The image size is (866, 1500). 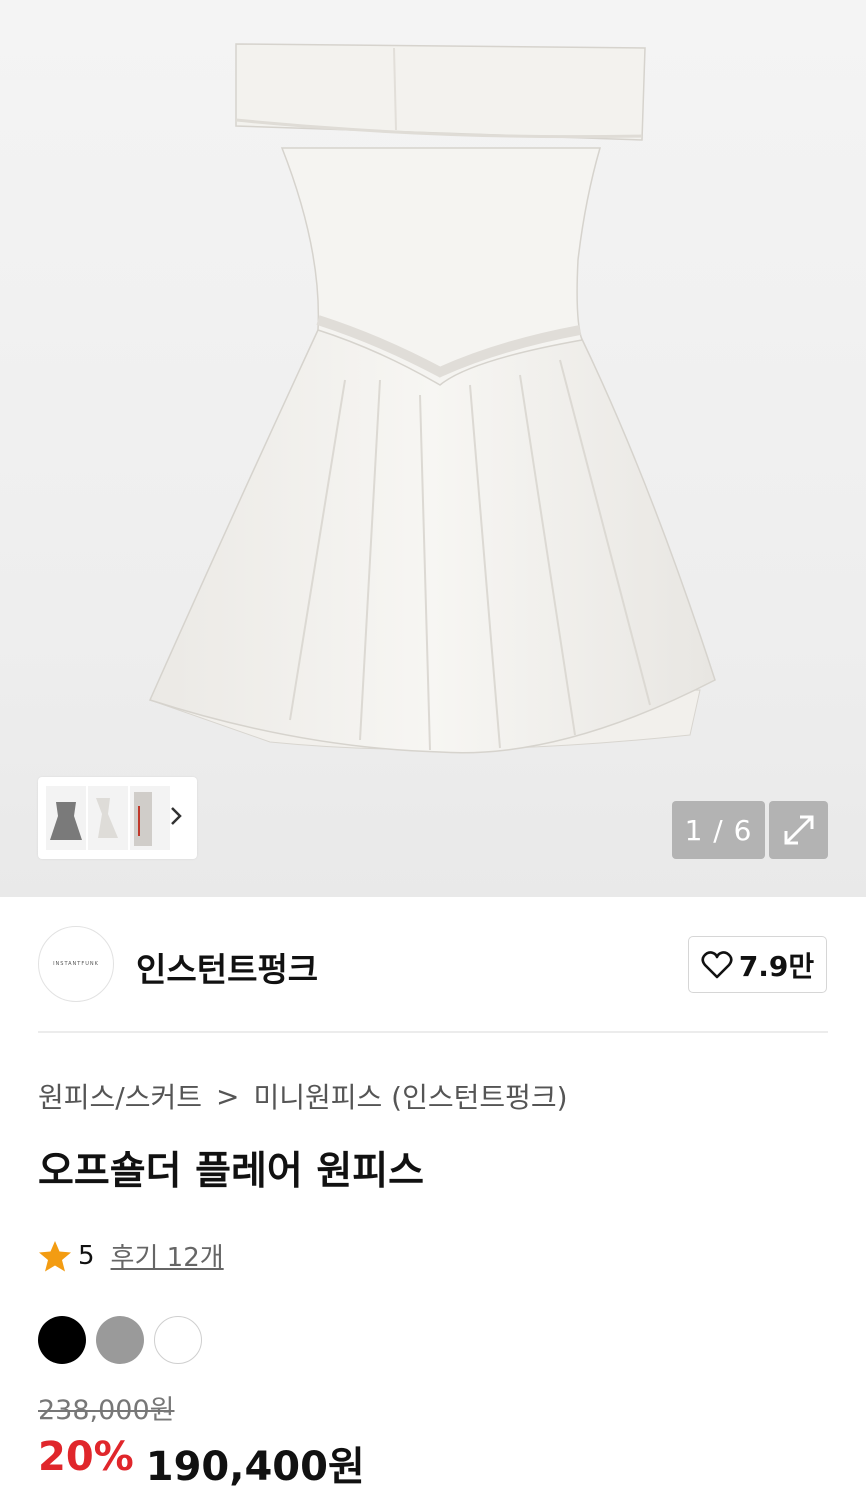 I want to click on chevron-right-icon, so click(x=176, y=816).